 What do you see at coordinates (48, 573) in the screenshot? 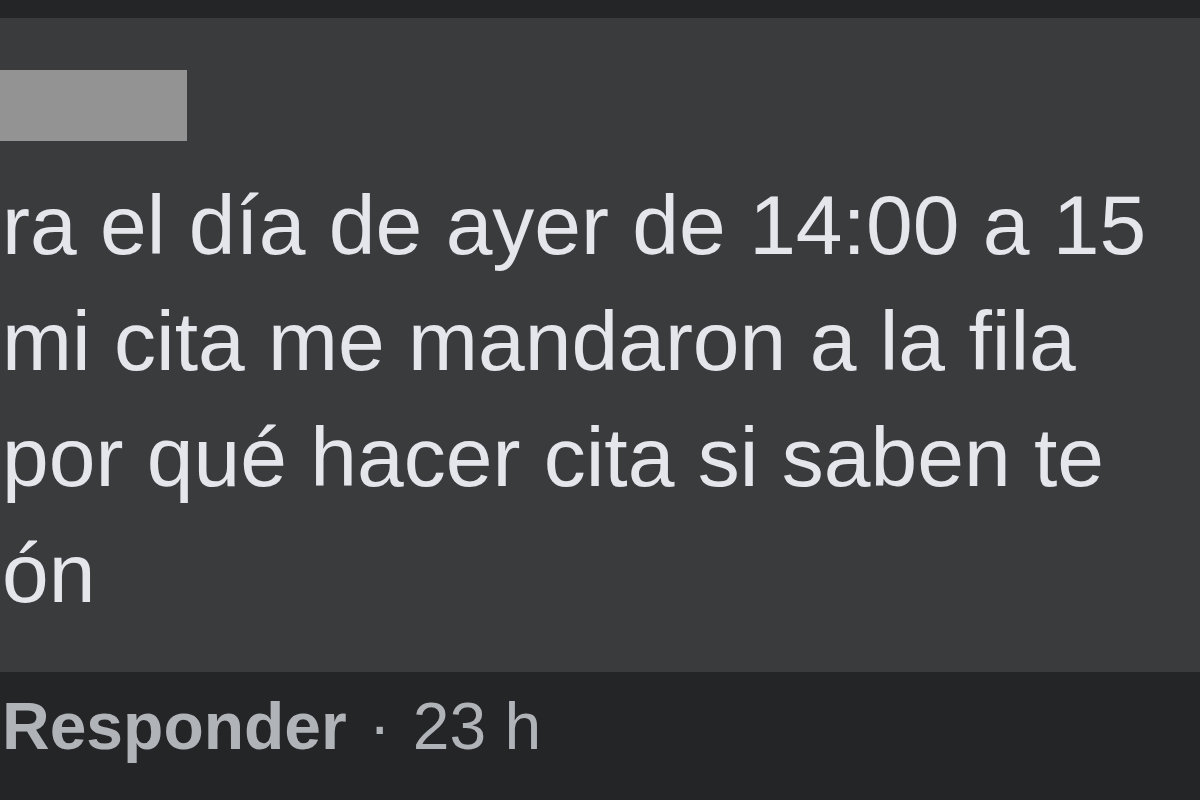
I see `comment-text-line: ón` at bounding box center [48, 573].